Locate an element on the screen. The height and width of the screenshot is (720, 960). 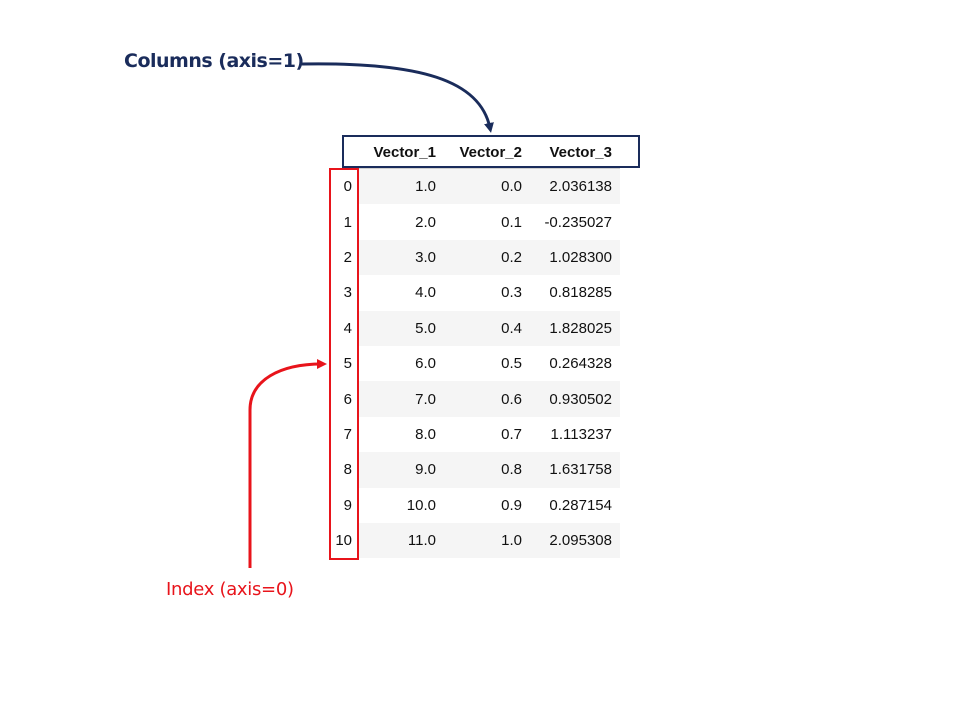
value-cell-vector-3: 1.113237 is located at coordinates (581, 434).